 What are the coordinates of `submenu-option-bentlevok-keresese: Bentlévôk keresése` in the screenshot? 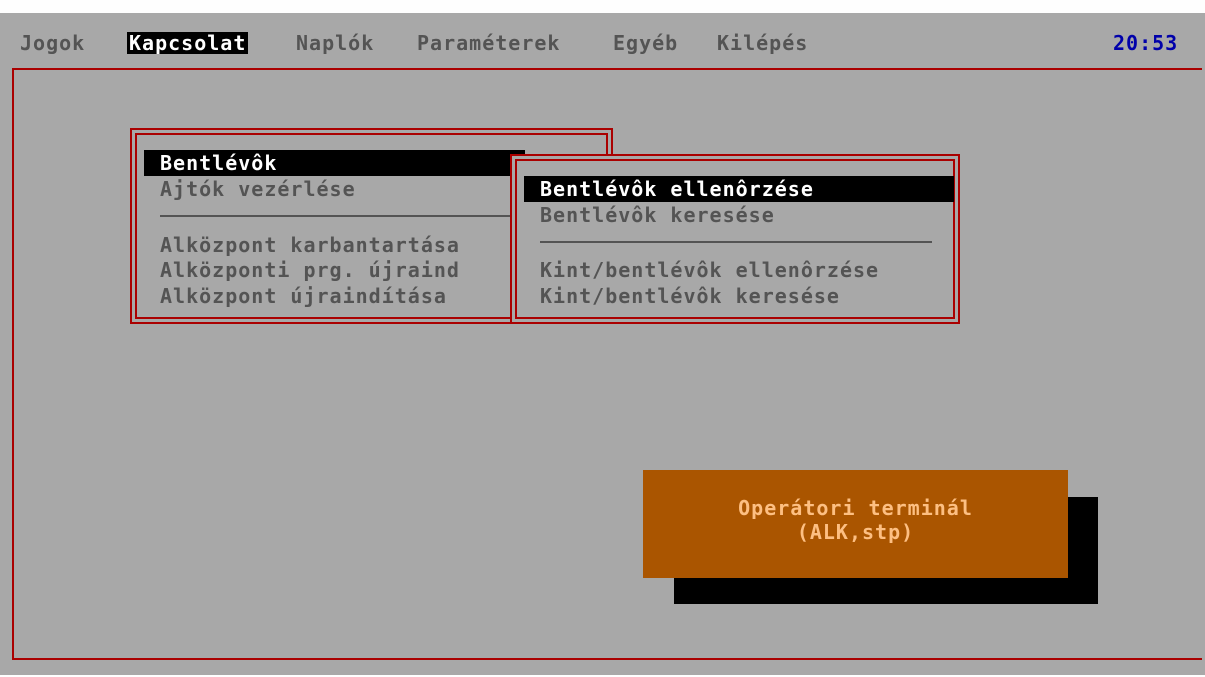 It's located at (657, 215).